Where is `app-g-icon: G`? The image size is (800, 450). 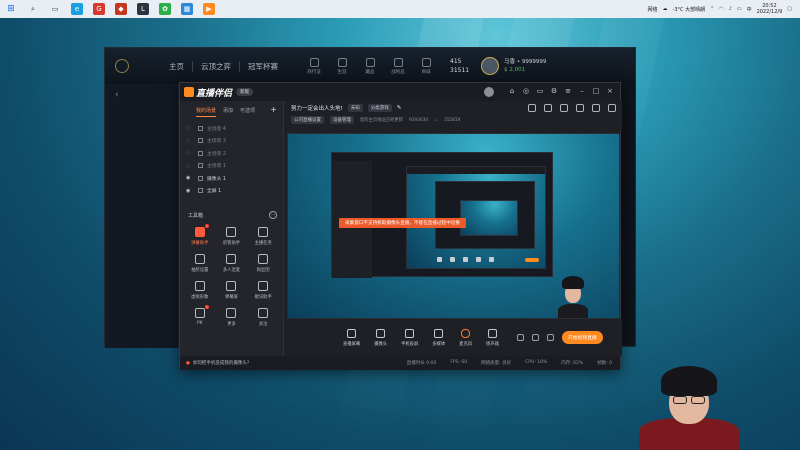
app-g-icon: G is located at coordinates (99, 9).